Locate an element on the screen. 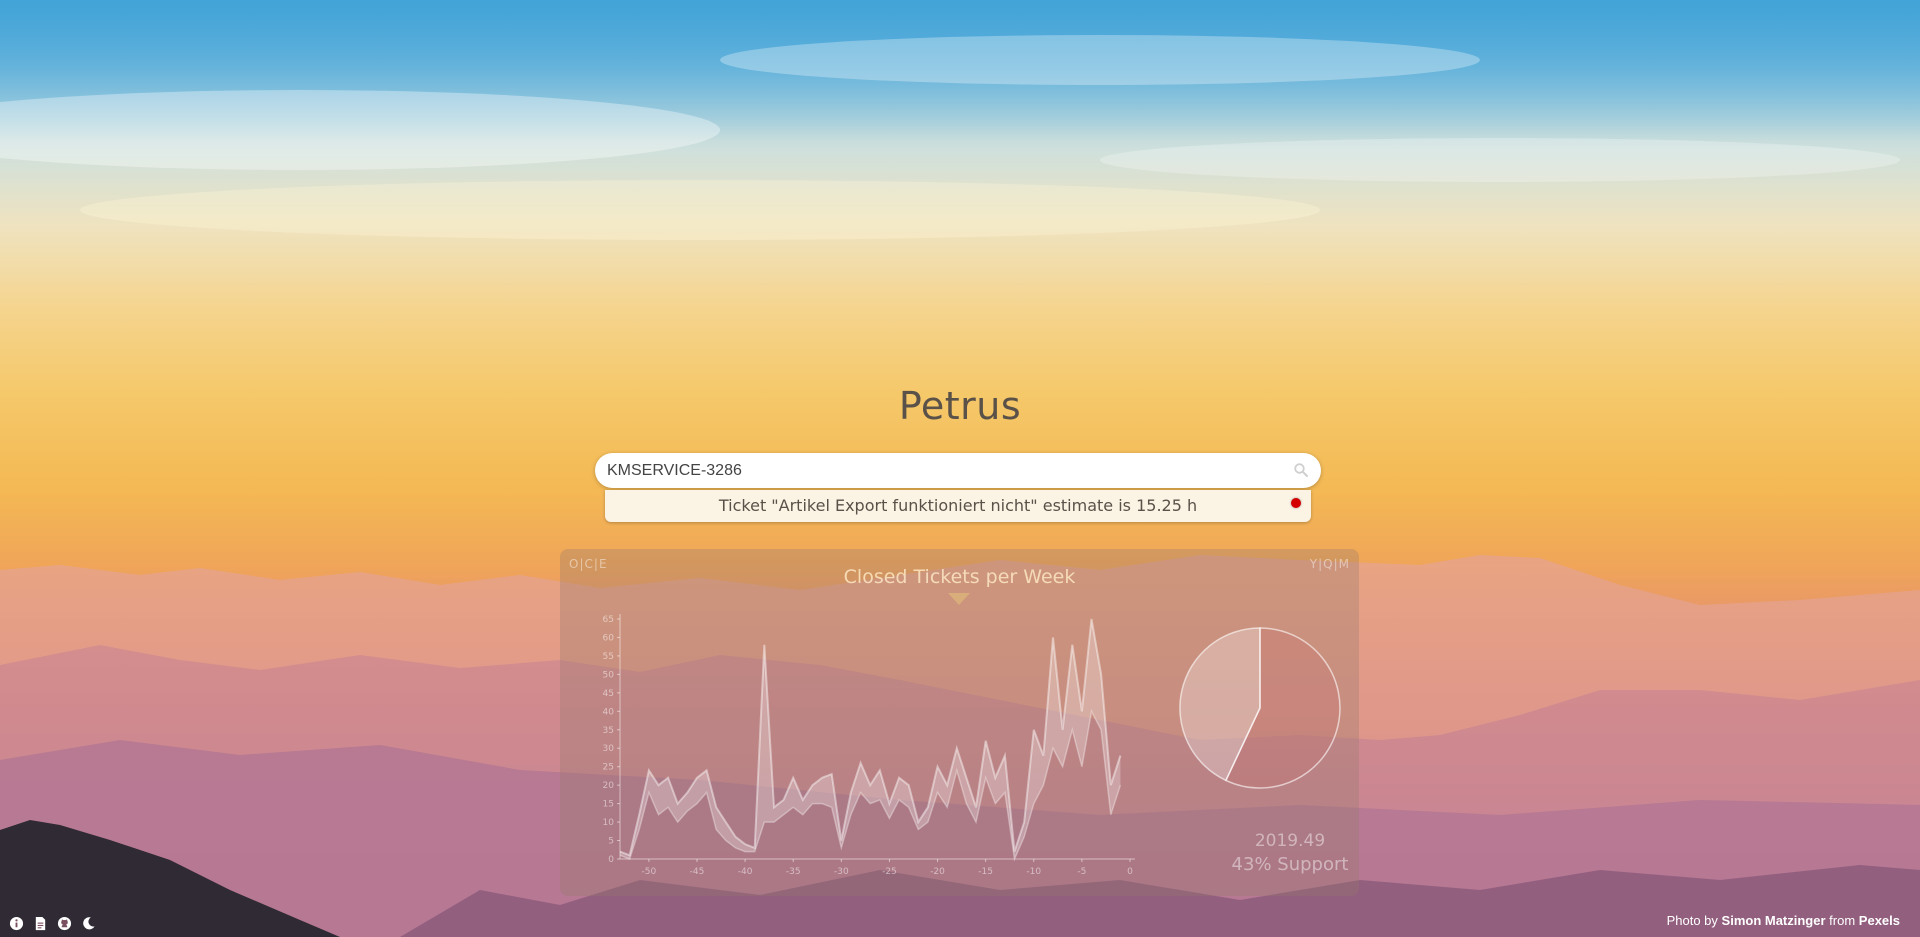  credit-source-link: Pexels is located at coordinates (1879, 920).